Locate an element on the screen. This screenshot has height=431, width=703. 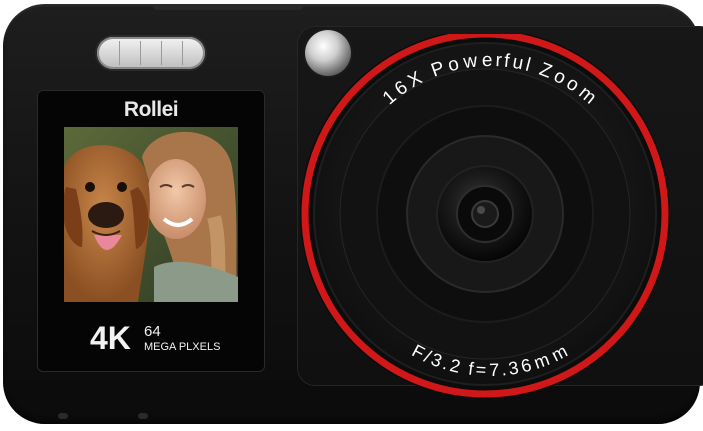
megapixel-value: 64 is located at coordinates (152, 331).